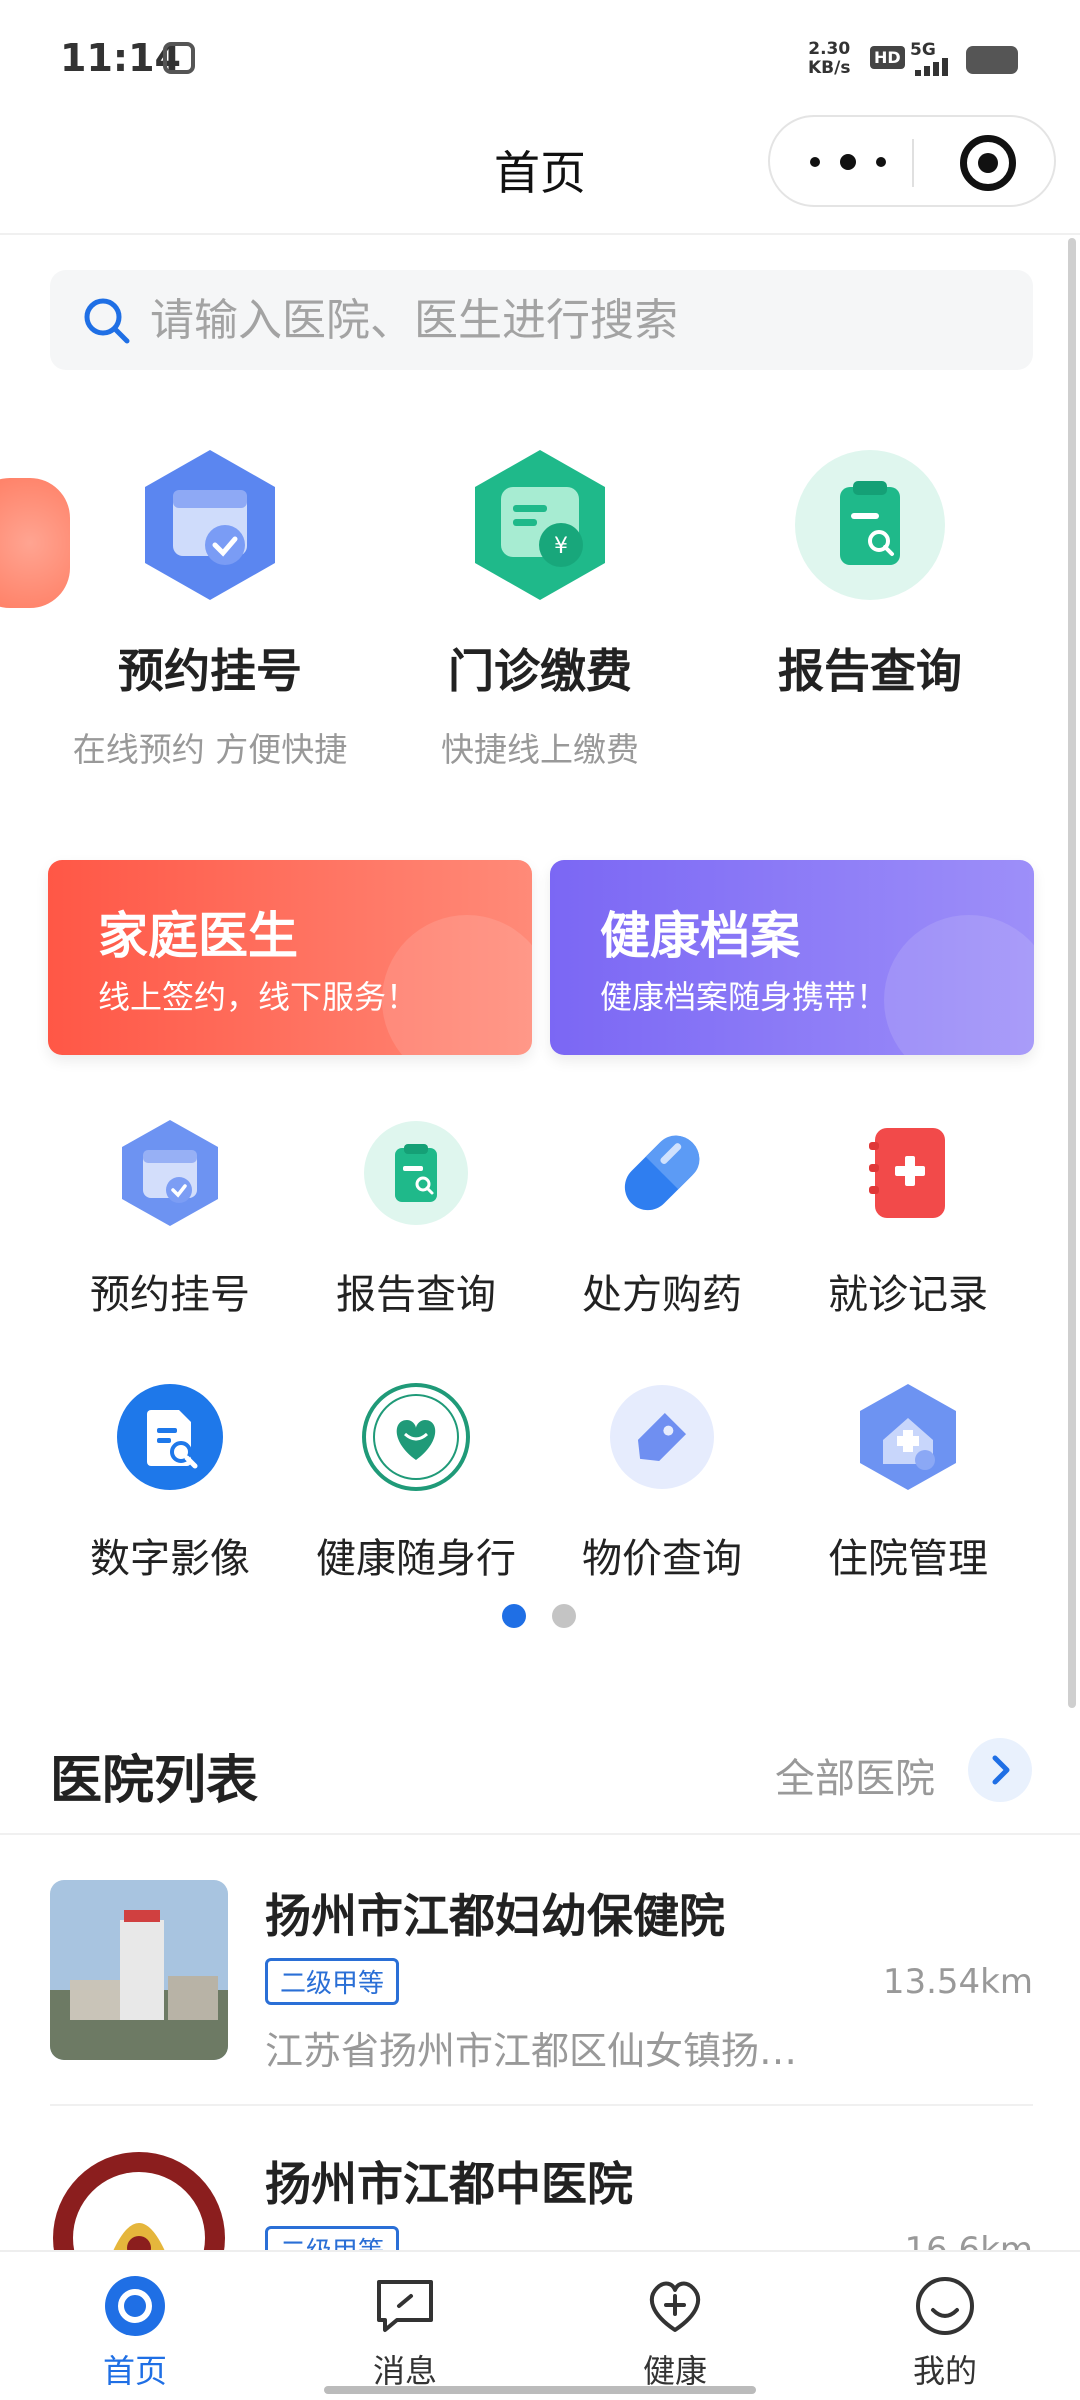 The height and width of the screenshot is (2400, 1080). I want to click on network-type: 5G, so click(923, 50).